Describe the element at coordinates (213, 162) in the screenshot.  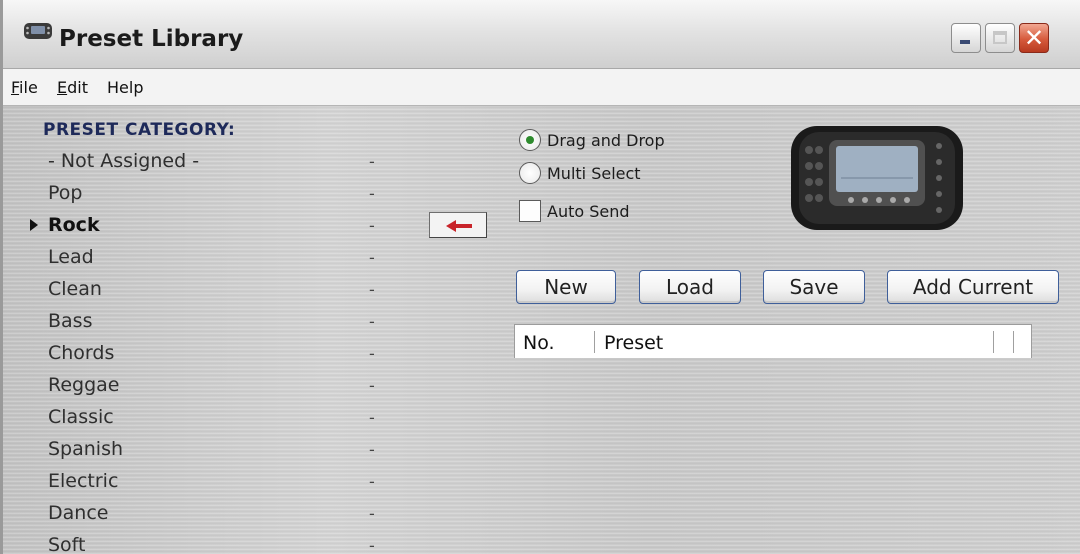
I see `category-item: - Not Assigned - -` at that location.